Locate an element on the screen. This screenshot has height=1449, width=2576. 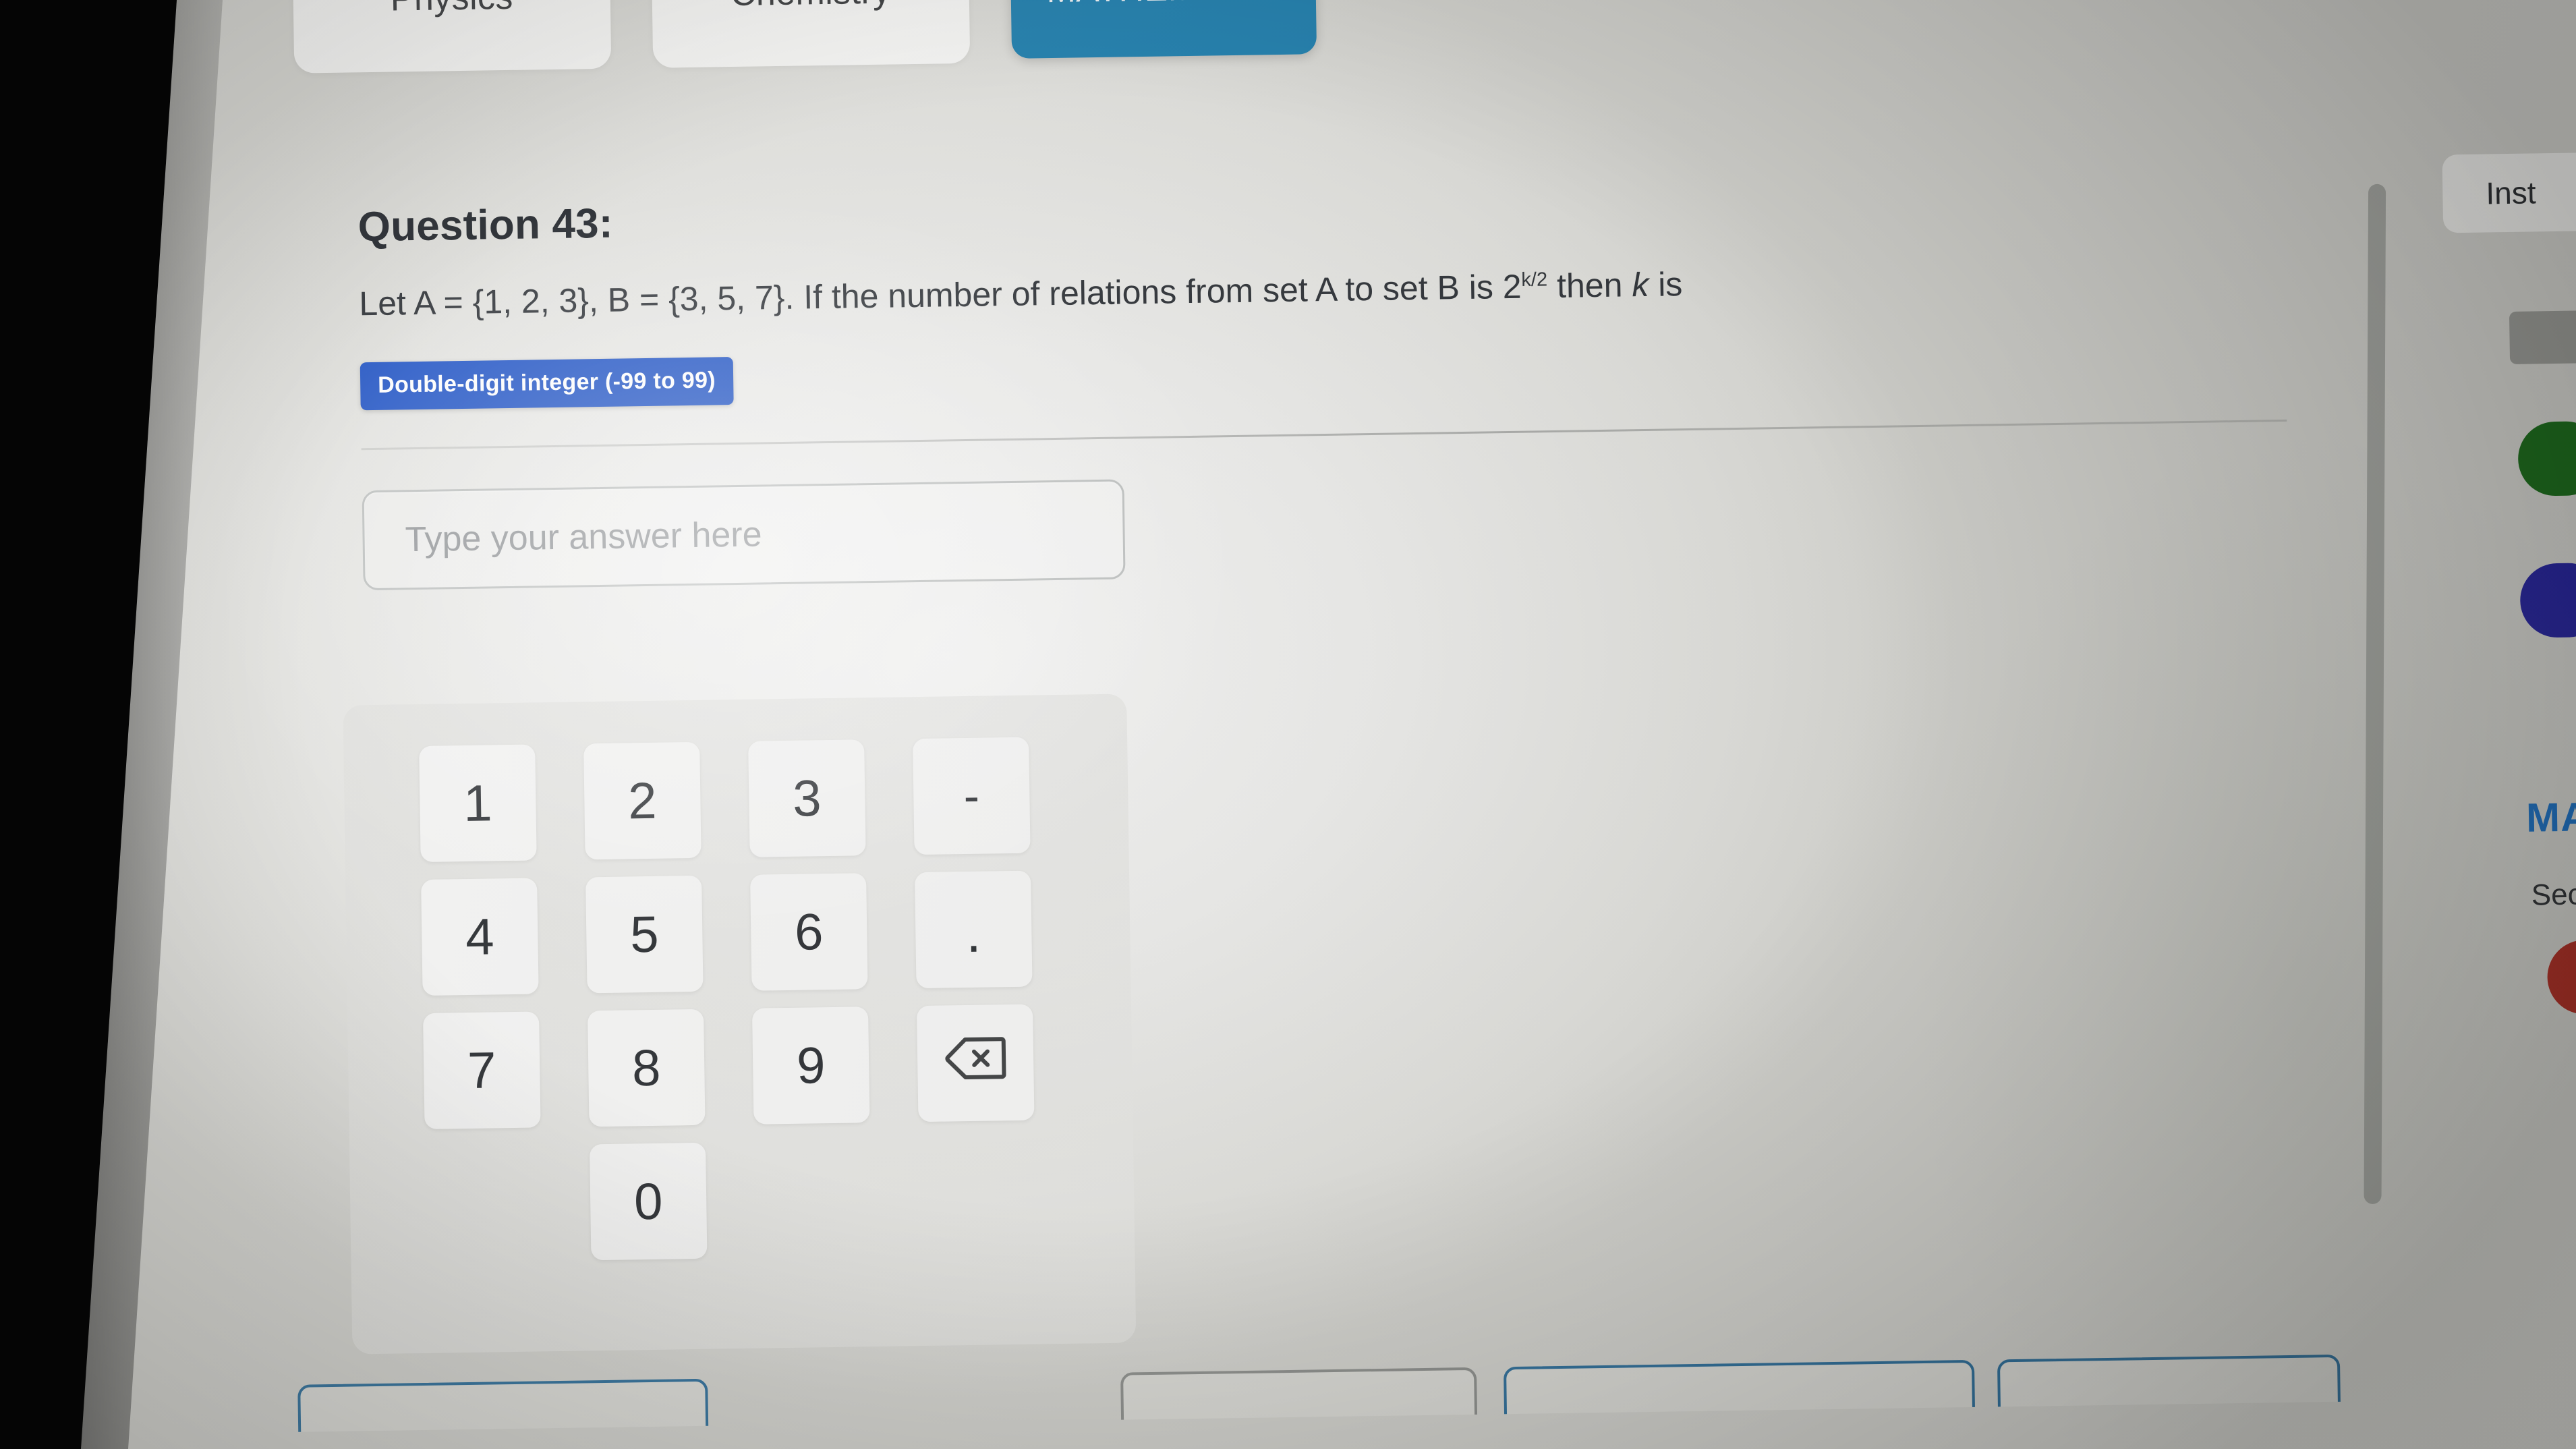
key-4-label: 4 is located at coordinates (480, 936).